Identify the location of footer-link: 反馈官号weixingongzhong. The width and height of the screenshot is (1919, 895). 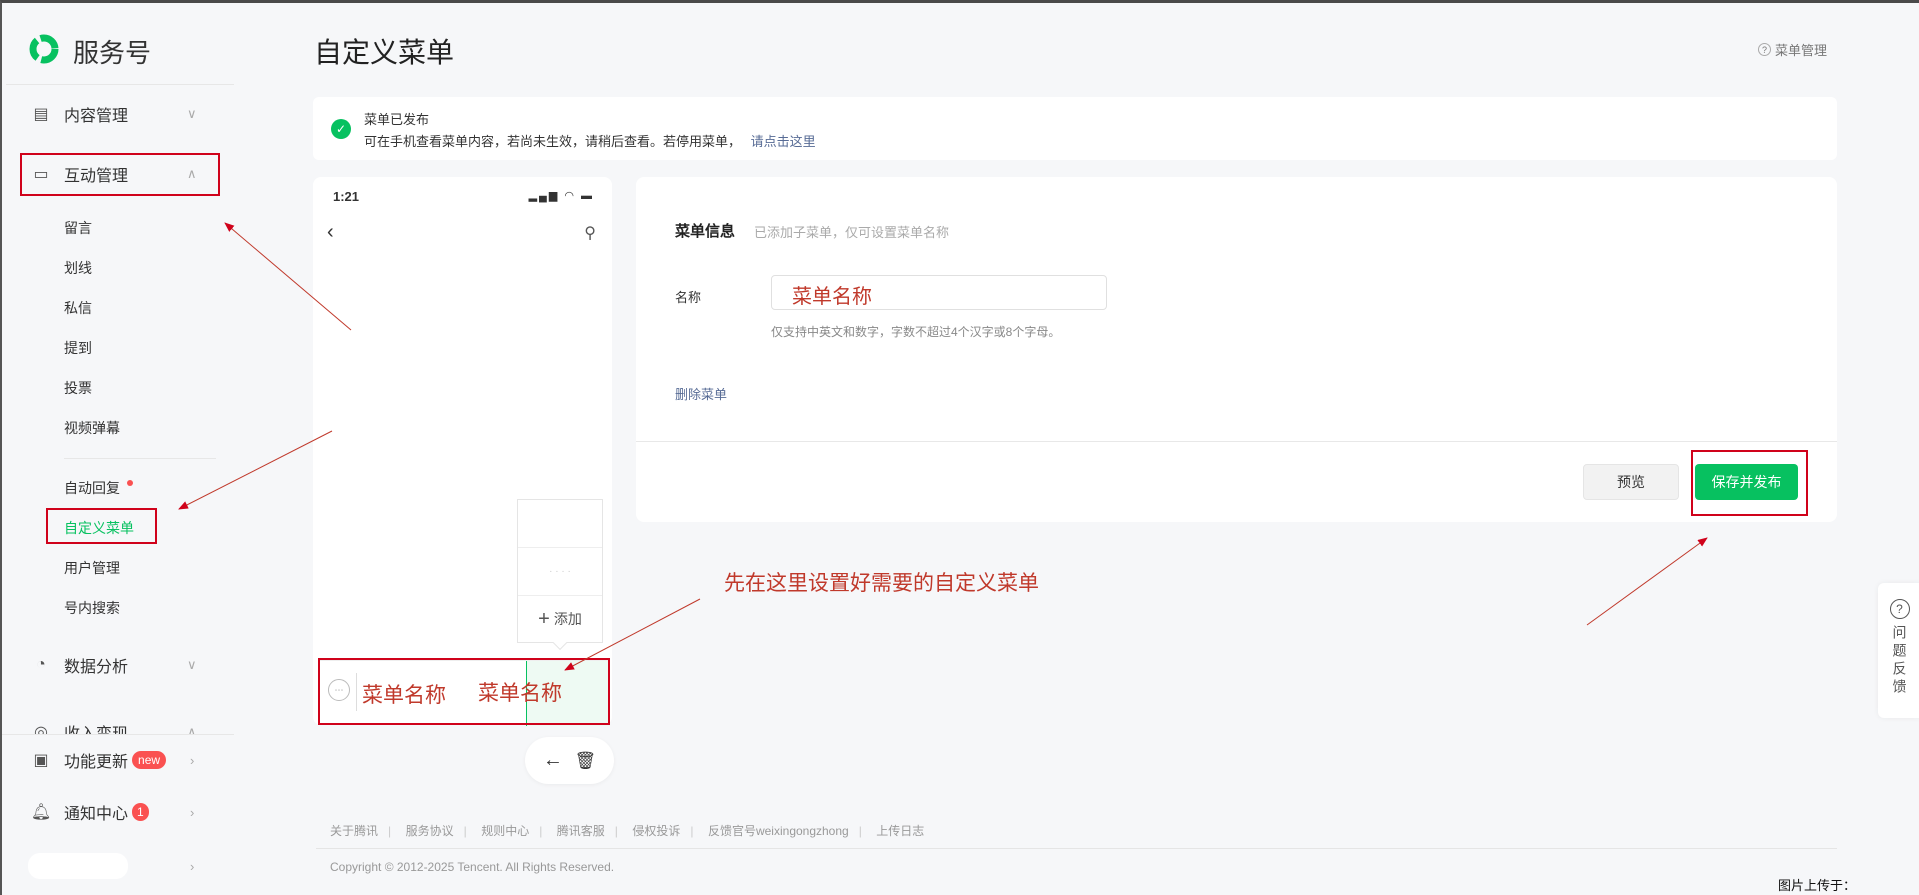
(778, 831).